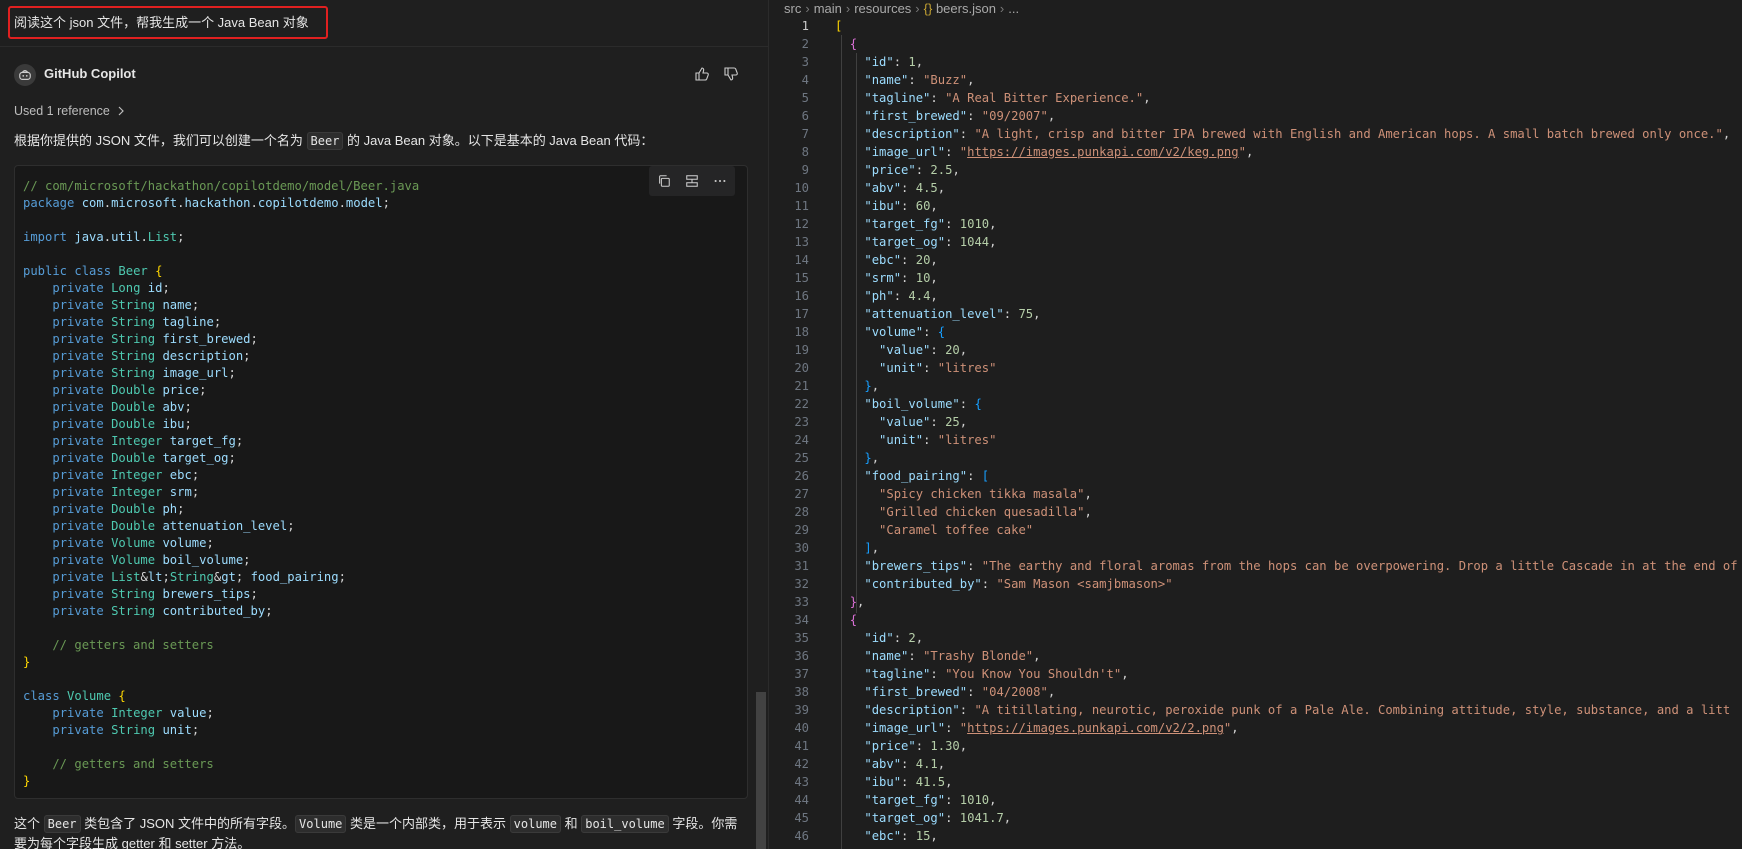 The image size is (1742, 849). I want to click on json-line: "Grilled chicken quesadilla",, so click(985, 512).